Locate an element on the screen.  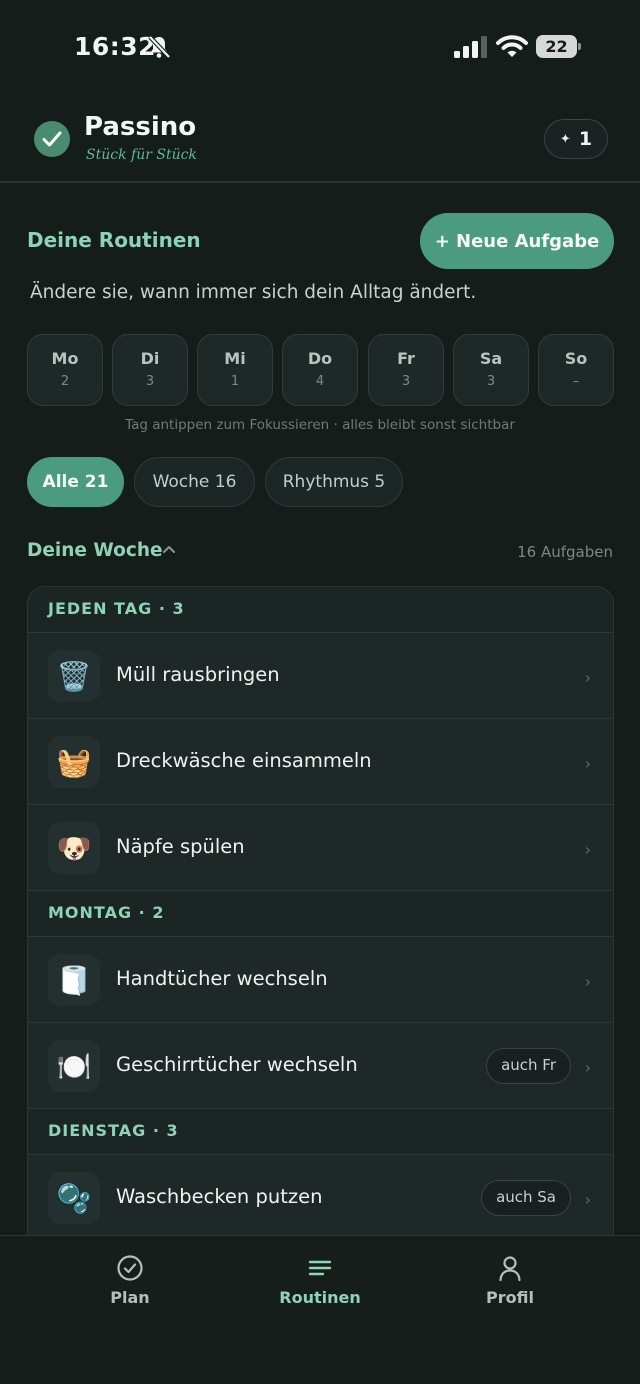
tab-profile: Profil is located at coordinates (510, 1280).